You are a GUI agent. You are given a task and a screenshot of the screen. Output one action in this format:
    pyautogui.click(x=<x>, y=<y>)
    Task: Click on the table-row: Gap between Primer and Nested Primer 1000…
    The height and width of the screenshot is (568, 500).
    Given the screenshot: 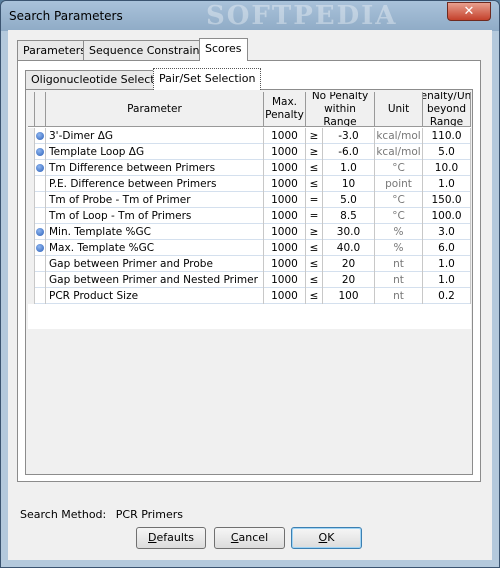 What is the action you would take?
    pyautogui.click(x=249, y=280)
    